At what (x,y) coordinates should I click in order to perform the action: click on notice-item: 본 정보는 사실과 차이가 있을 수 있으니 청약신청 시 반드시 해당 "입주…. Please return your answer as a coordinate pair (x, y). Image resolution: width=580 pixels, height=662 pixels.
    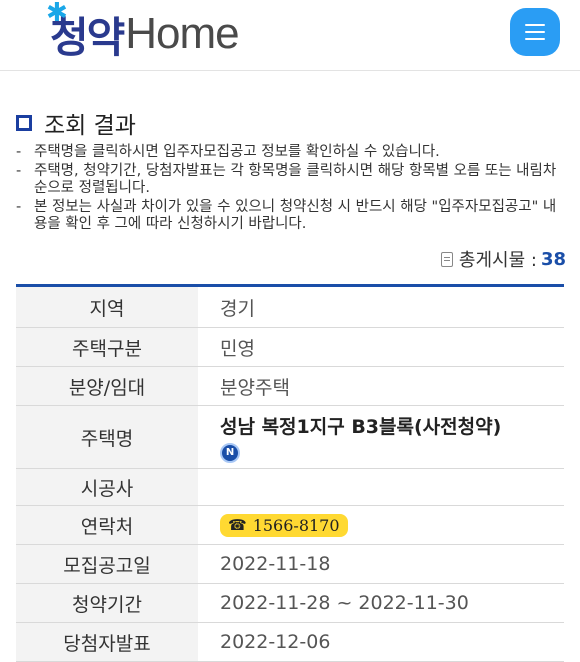
    Looking at the image, I should click on (289, 216).